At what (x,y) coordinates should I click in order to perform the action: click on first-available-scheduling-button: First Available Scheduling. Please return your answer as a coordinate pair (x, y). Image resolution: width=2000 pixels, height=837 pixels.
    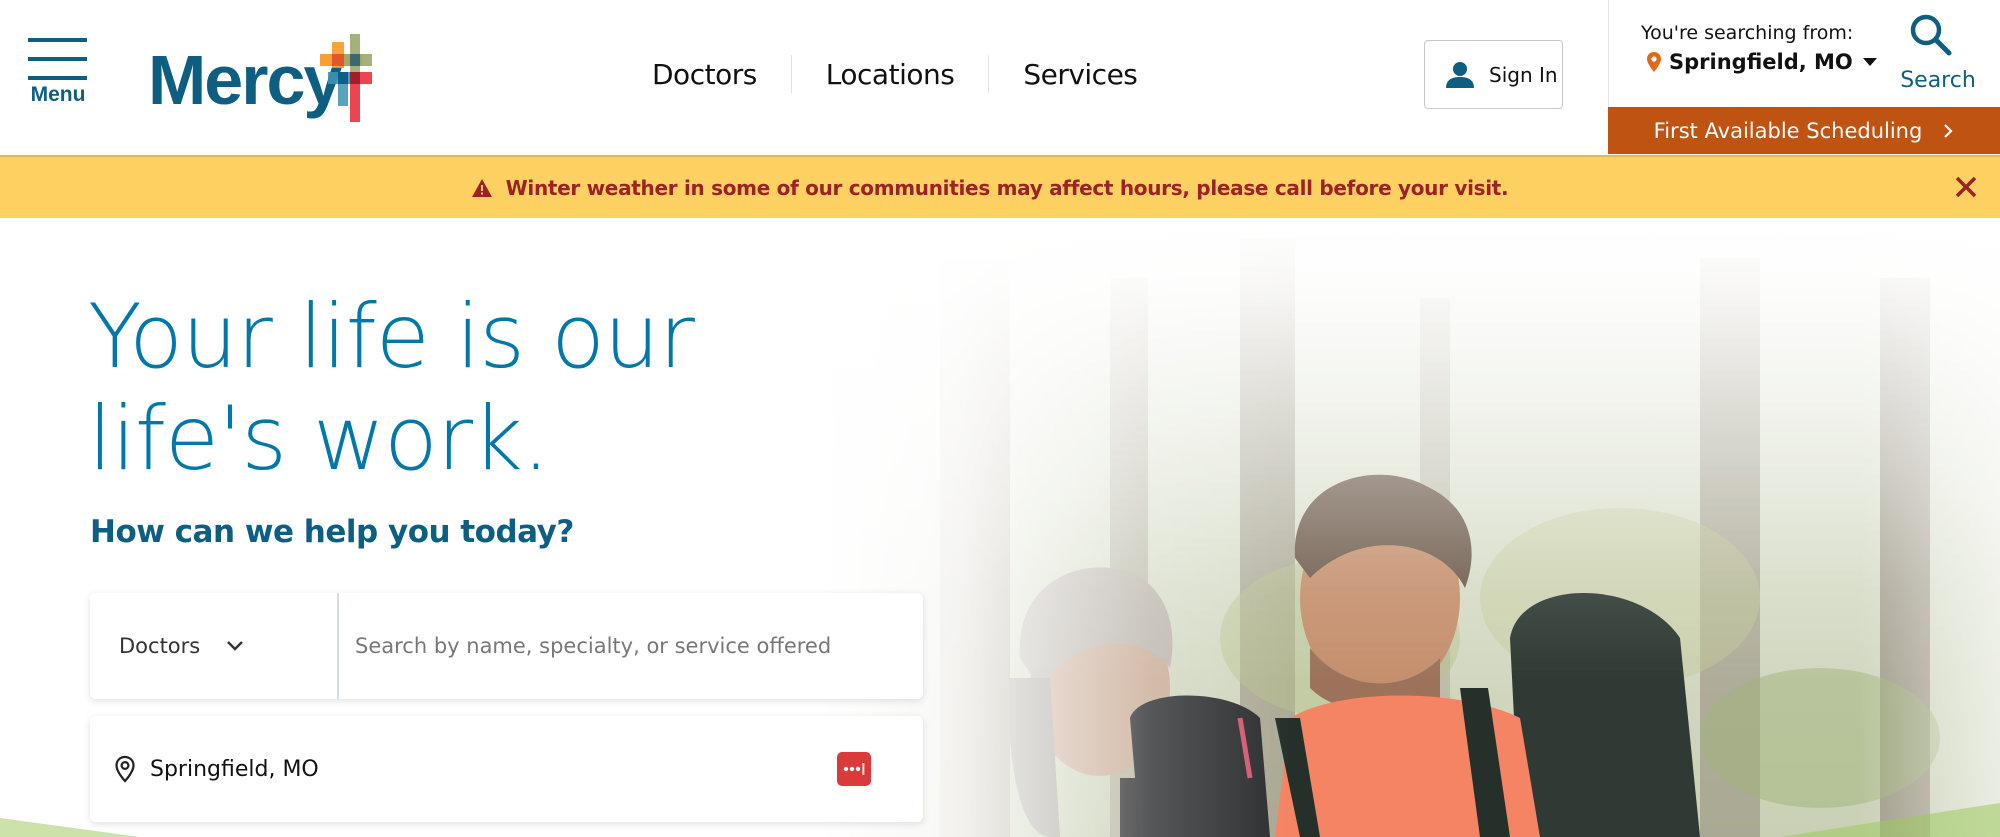
    Looking at the image, I should click on (1804, 130).